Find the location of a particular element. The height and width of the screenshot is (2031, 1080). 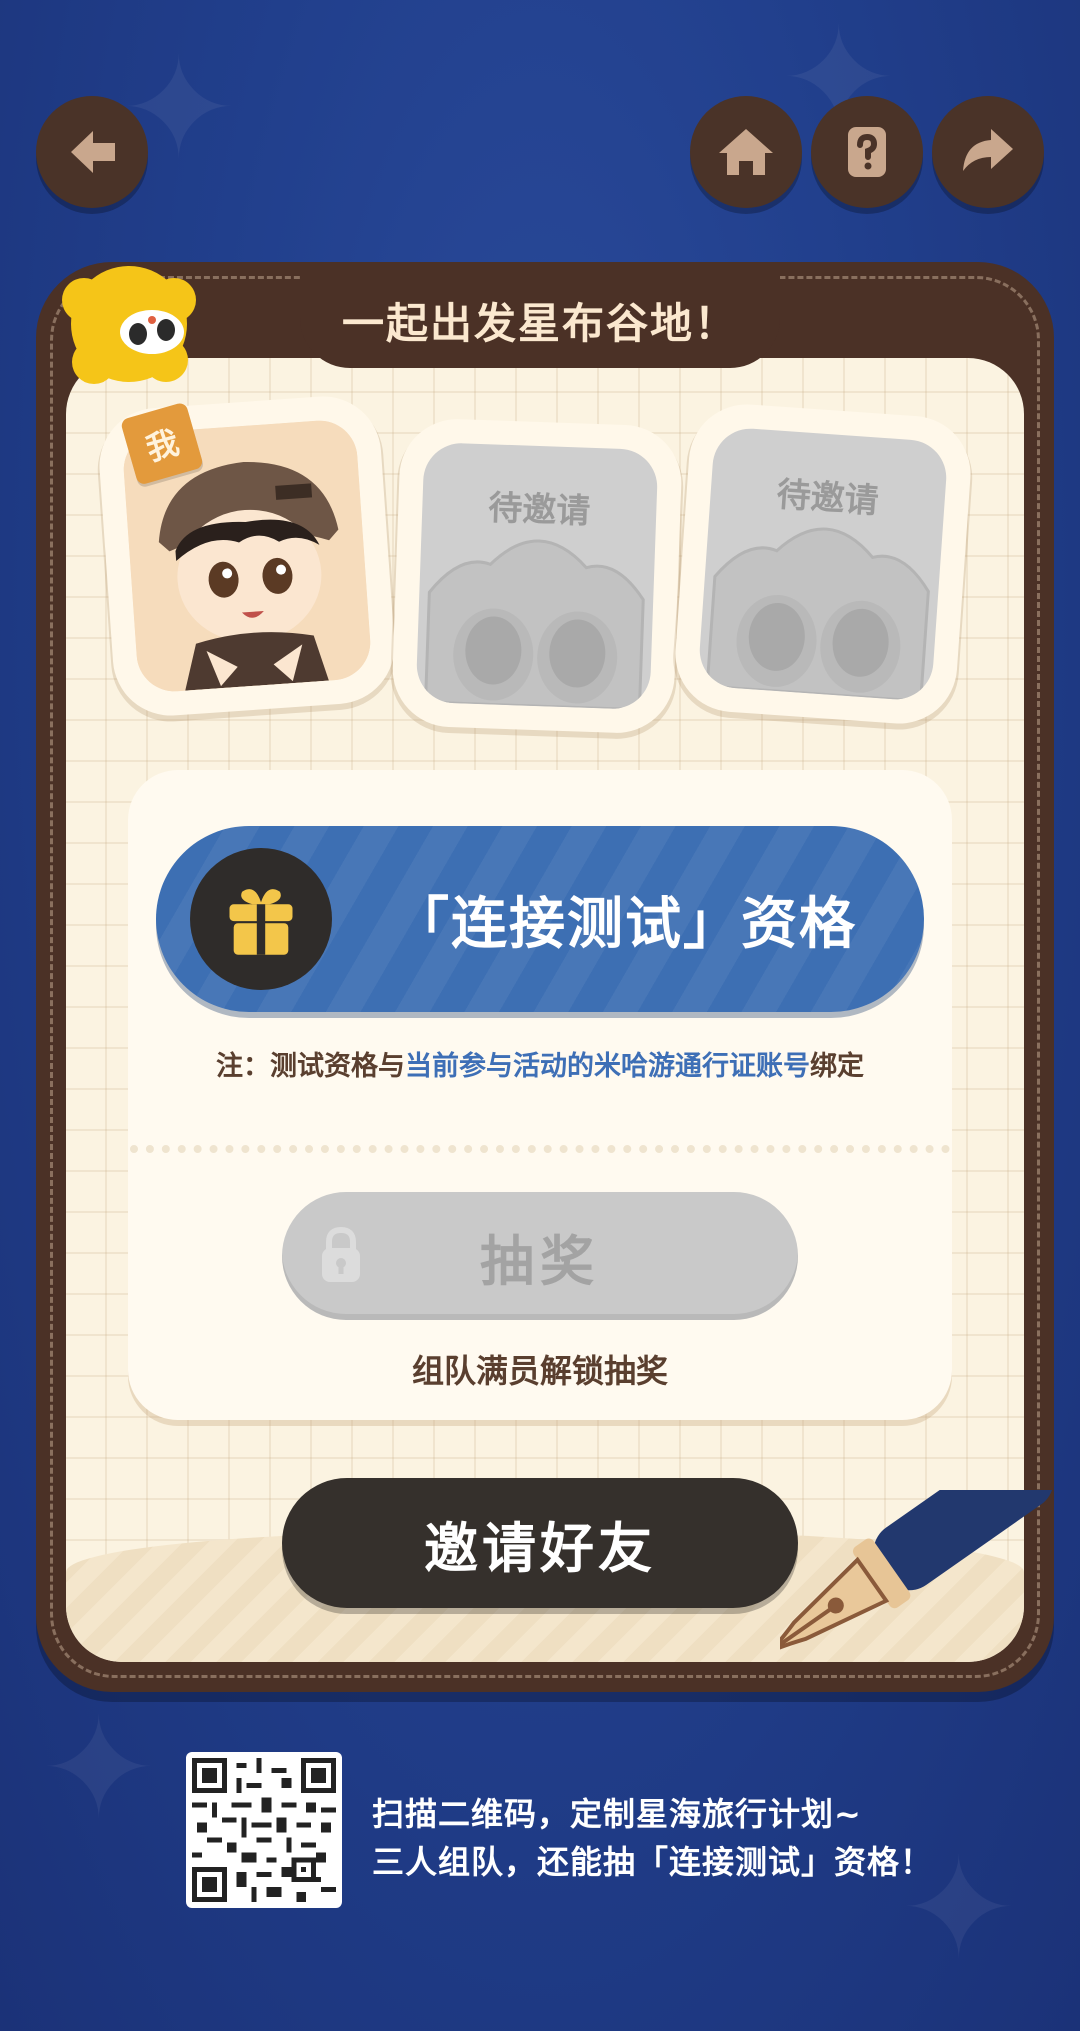

qr-code is located at coordinates (264, 1830).